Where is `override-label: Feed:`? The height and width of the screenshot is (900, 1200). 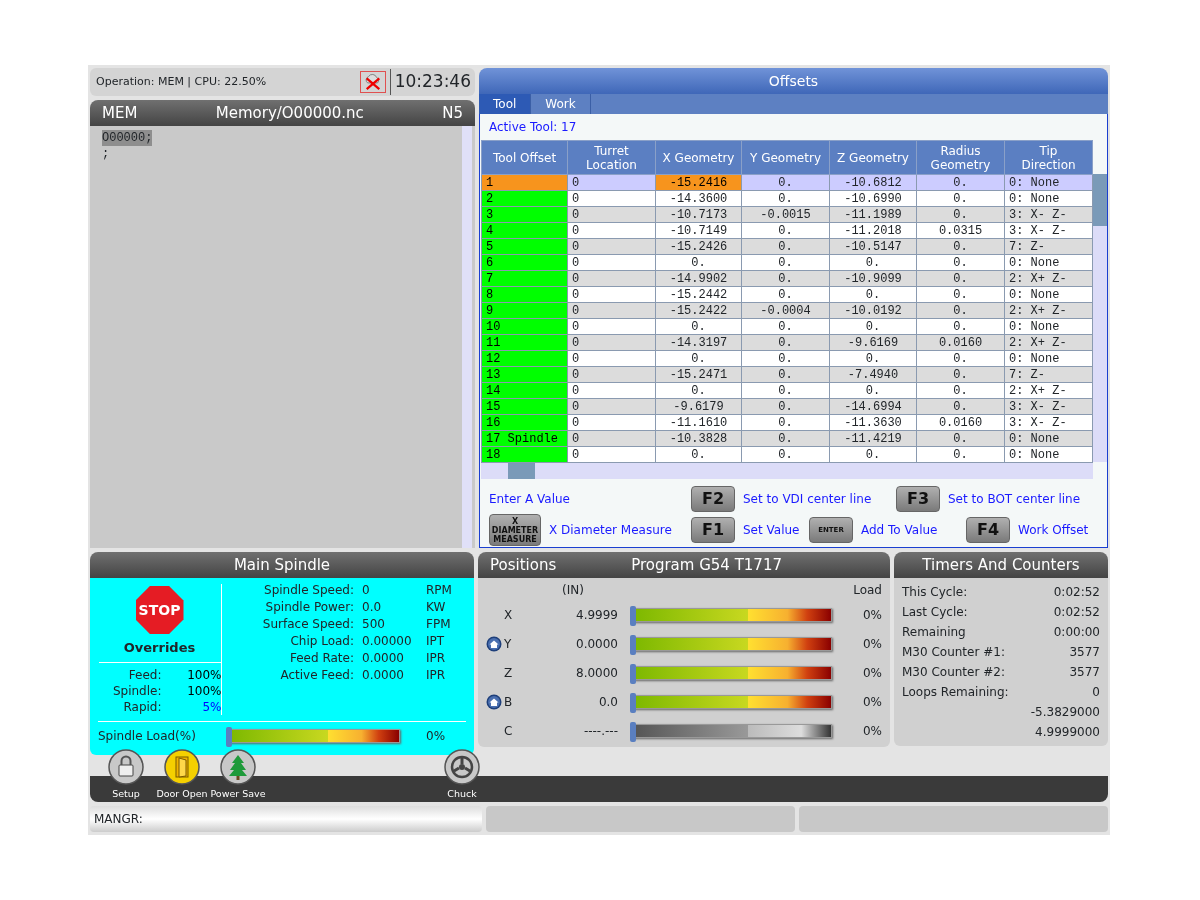 override-label: Feed: is located at coordinates (144, 674).